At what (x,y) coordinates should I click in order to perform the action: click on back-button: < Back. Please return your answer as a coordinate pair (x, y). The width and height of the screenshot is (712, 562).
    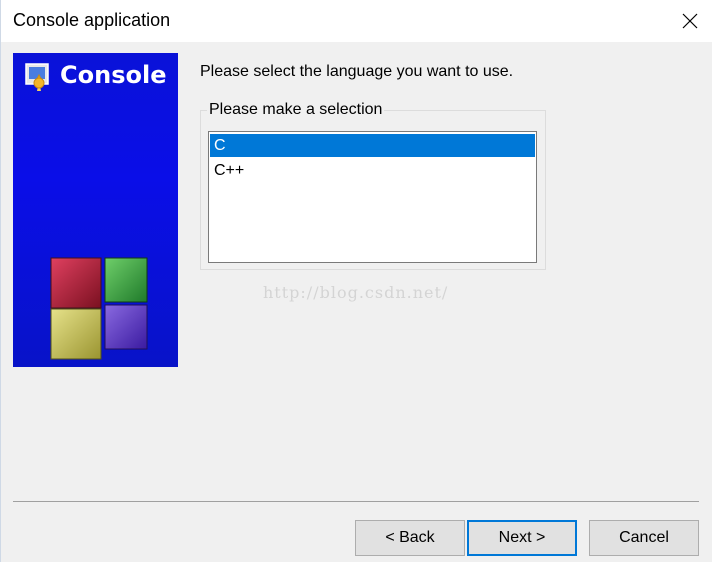
    Looking at the image, I should click on (410, 538).